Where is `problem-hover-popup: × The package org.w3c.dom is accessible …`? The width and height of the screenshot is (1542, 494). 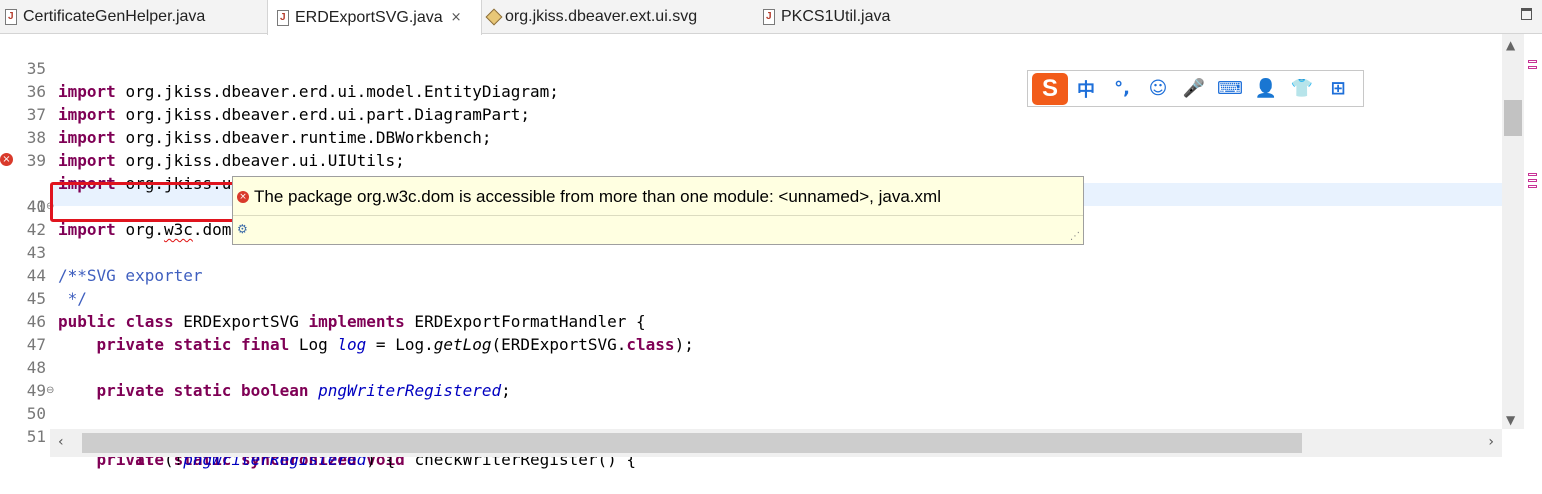 problem-hover-popup: × The package org.w3c.dom is accessible … is located at coordinates (658, 210).